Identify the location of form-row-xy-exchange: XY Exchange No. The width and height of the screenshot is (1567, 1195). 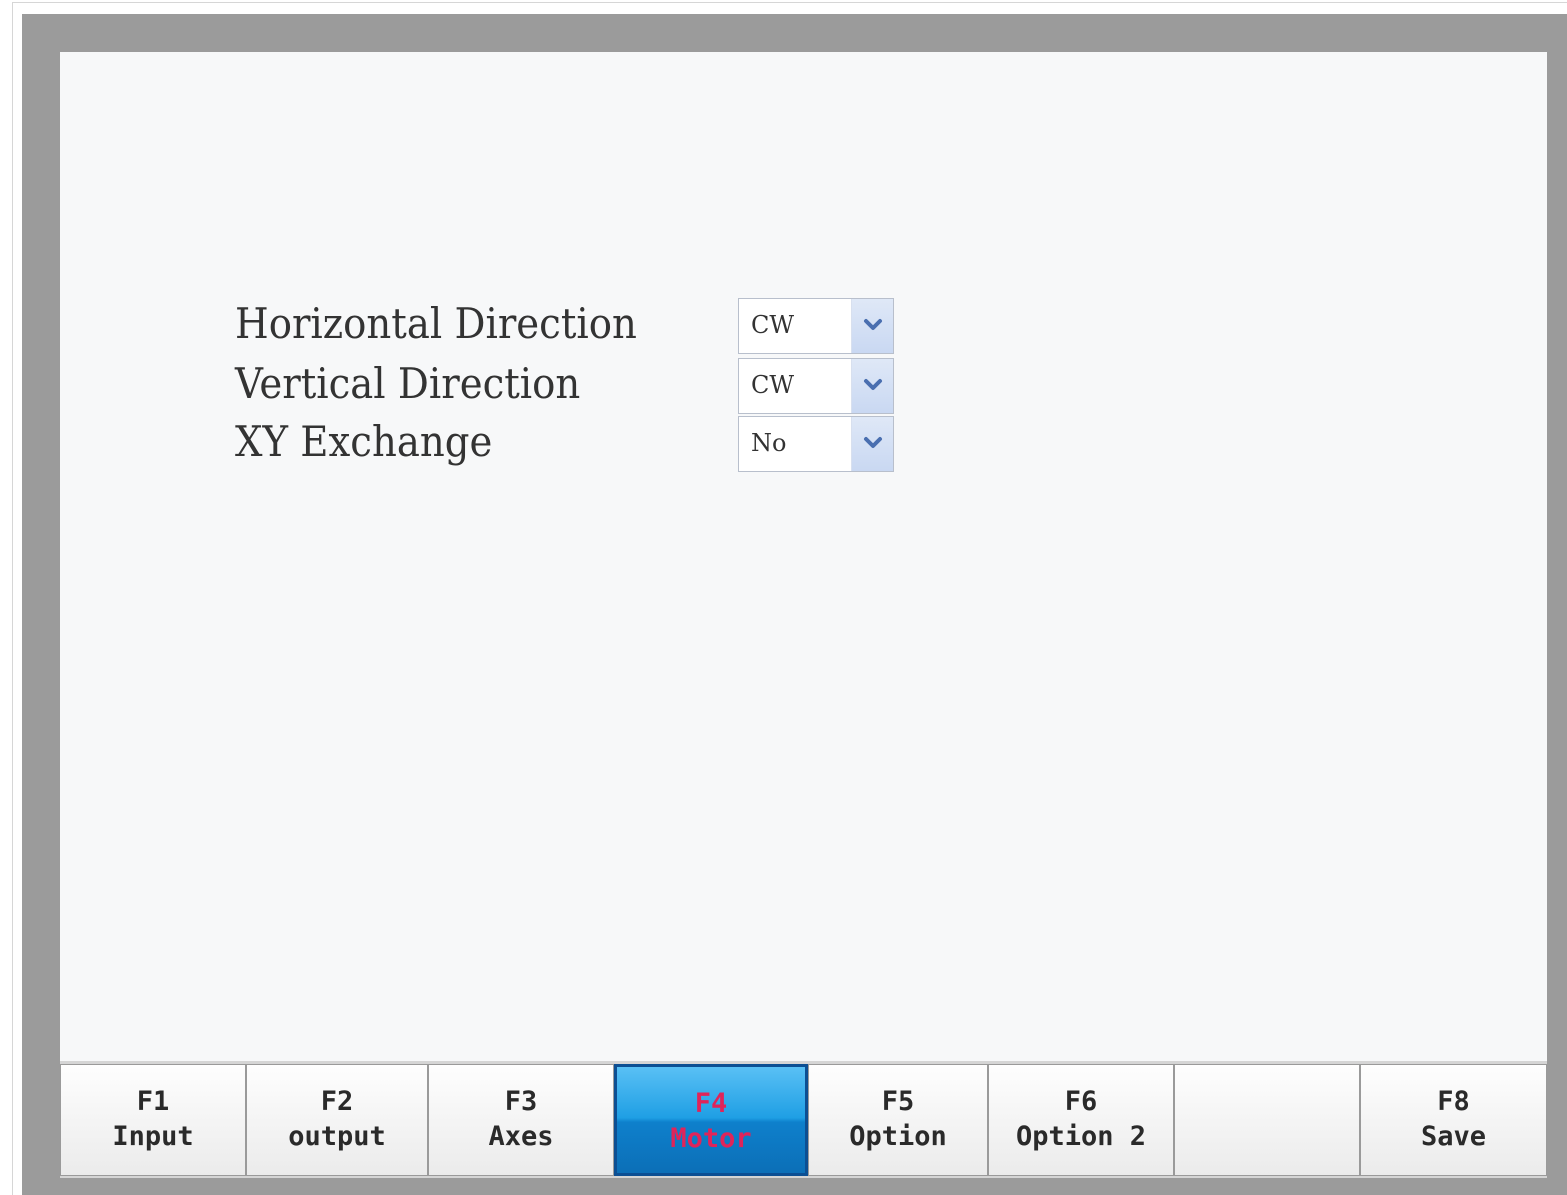
(565, 445).